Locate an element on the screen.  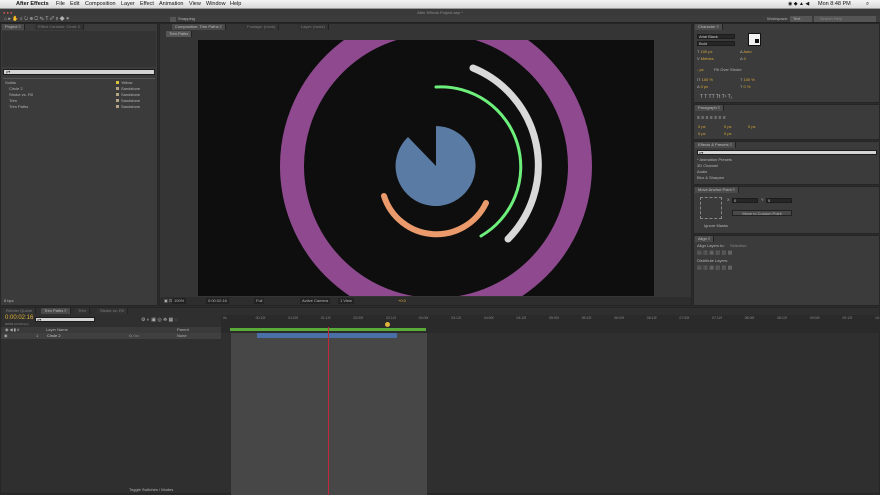
space-after: 0 px is located at coordinates (728, 134).